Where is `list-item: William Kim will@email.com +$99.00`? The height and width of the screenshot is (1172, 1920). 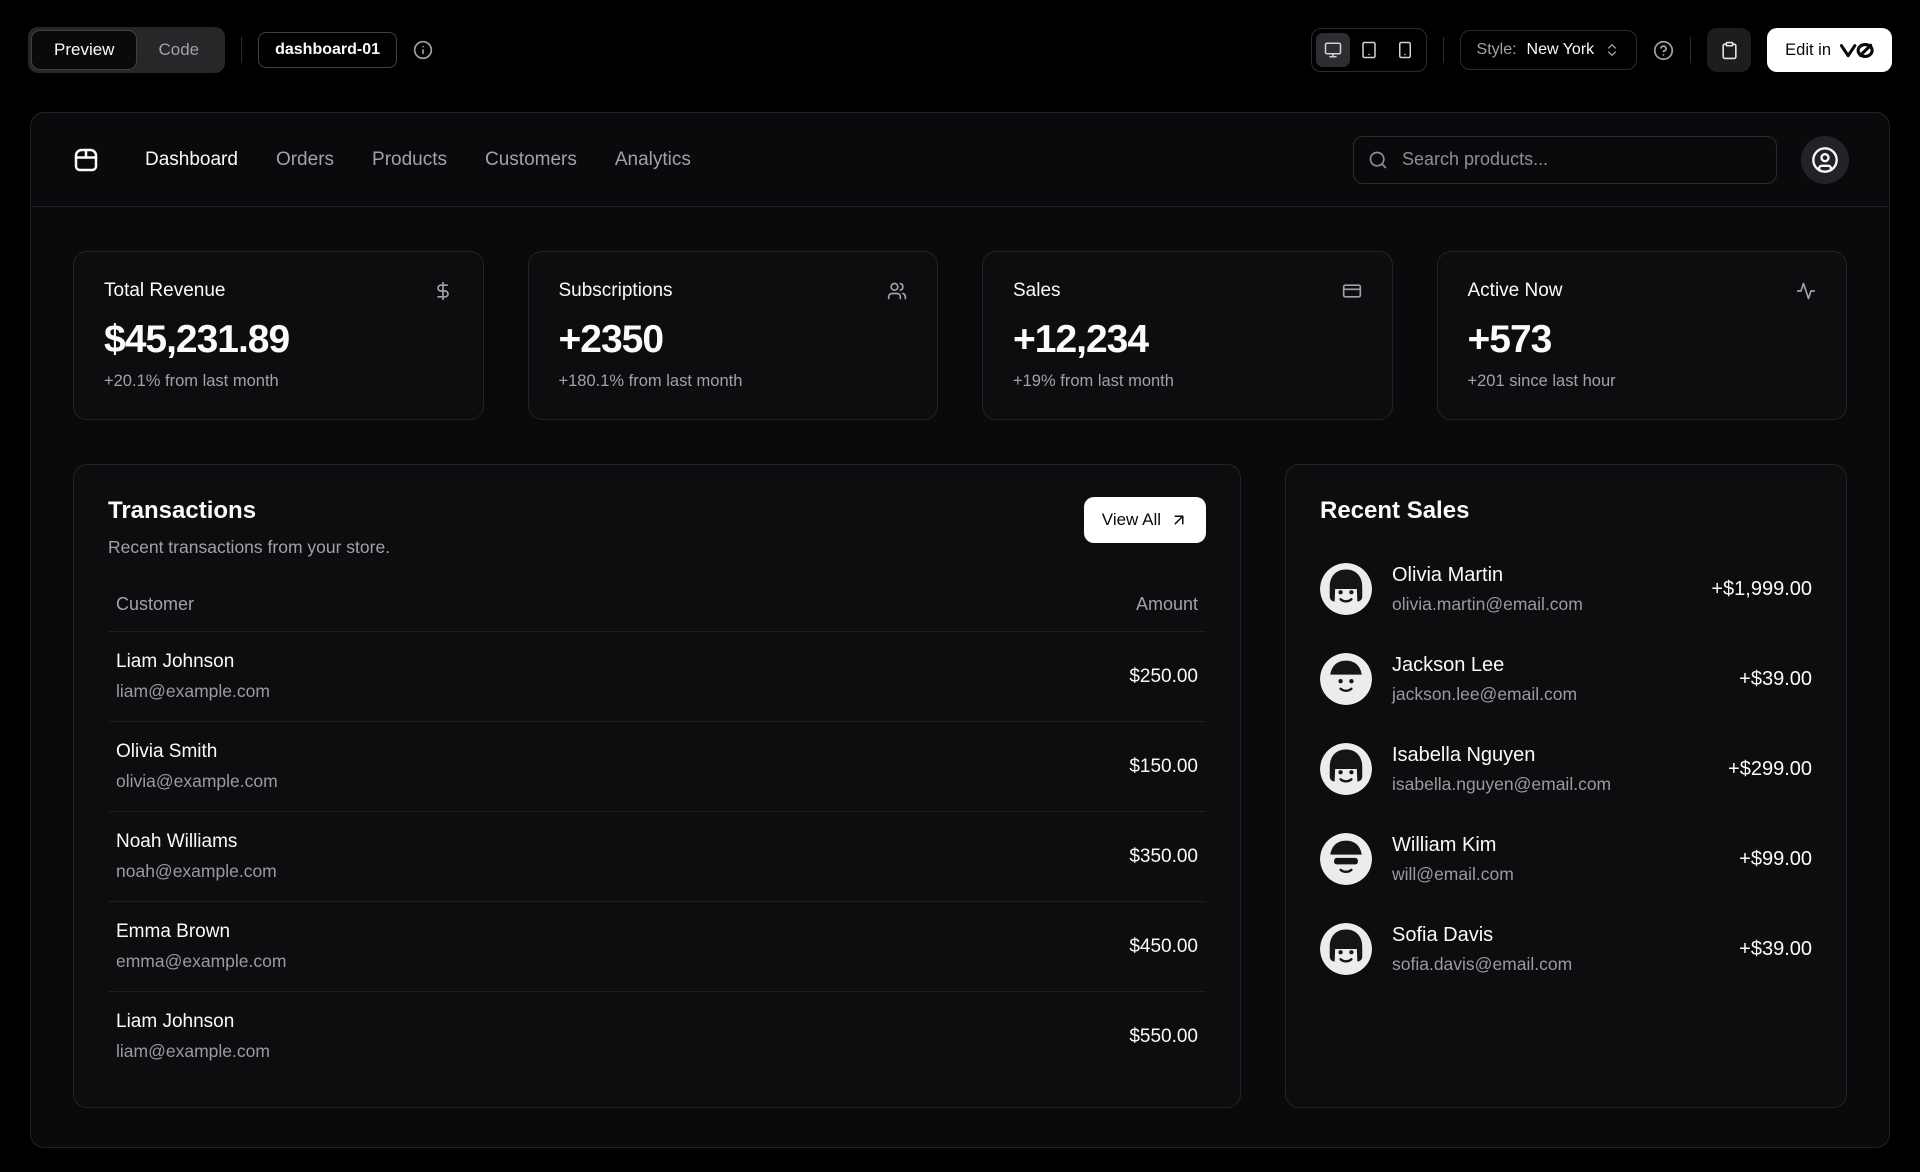
list-item: William Kim will@email.com +$99.00 is located at coordinates (1566, 859).